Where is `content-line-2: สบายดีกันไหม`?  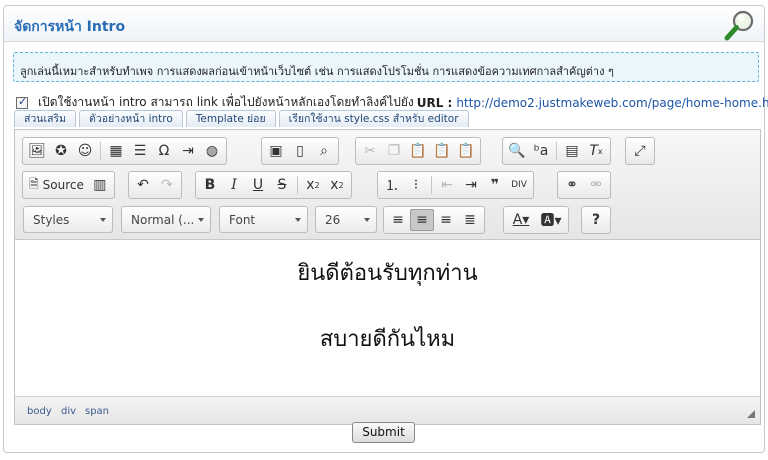 content-line-2: สบายดีกันไหม is located at coordinates (387, 339).